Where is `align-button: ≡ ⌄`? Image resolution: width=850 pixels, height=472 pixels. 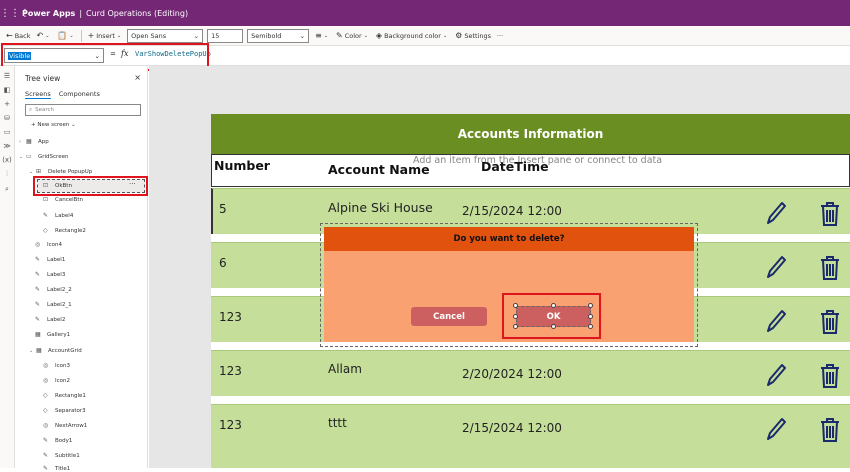 align-button: ≡ ⌄ is located at coordinates (322, 35).